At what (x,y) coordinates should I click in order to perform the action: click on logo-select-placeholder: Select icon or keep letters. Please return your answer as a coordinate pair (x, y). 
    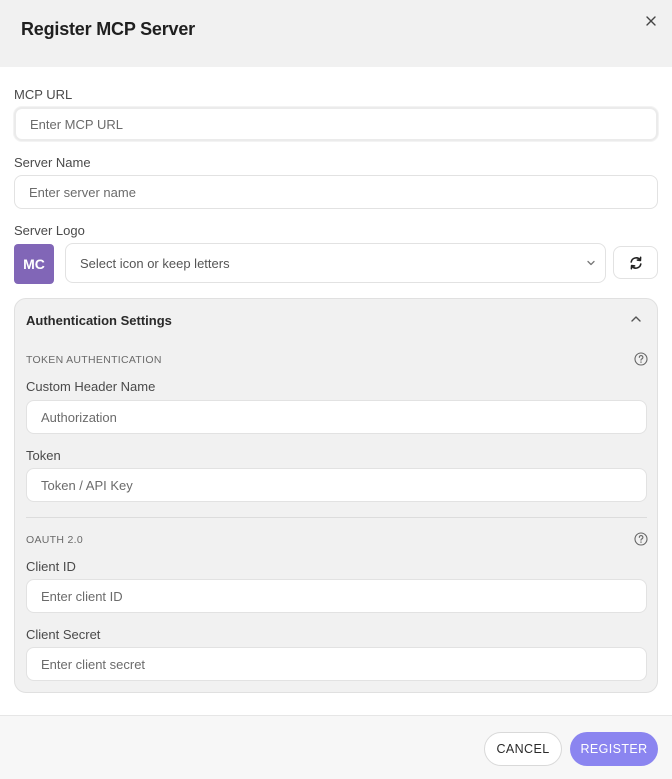
    Looking at the image, I should click on (155, 263).